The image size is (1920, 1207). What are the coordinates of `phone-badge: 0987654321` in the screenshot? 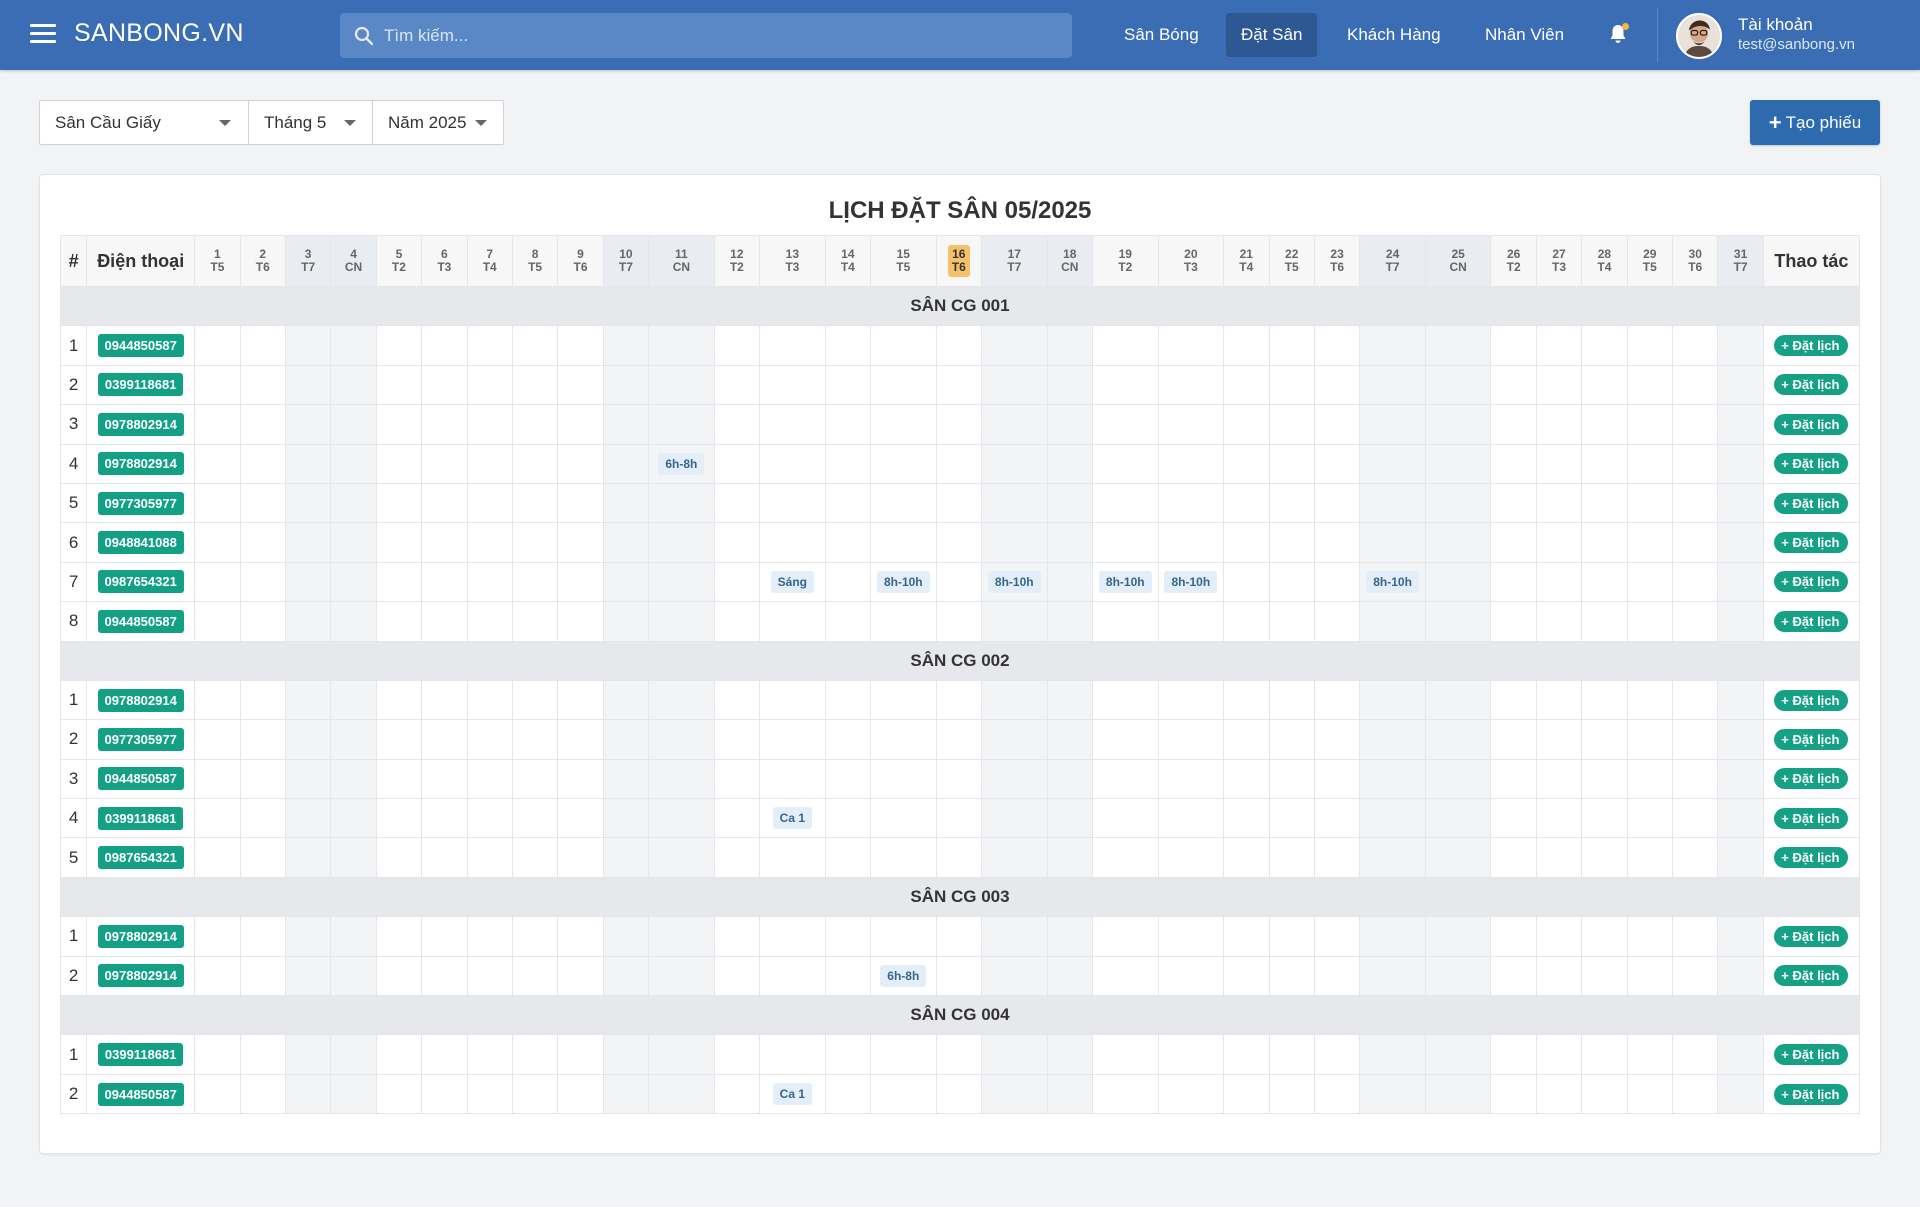 It's located at (140, 858).